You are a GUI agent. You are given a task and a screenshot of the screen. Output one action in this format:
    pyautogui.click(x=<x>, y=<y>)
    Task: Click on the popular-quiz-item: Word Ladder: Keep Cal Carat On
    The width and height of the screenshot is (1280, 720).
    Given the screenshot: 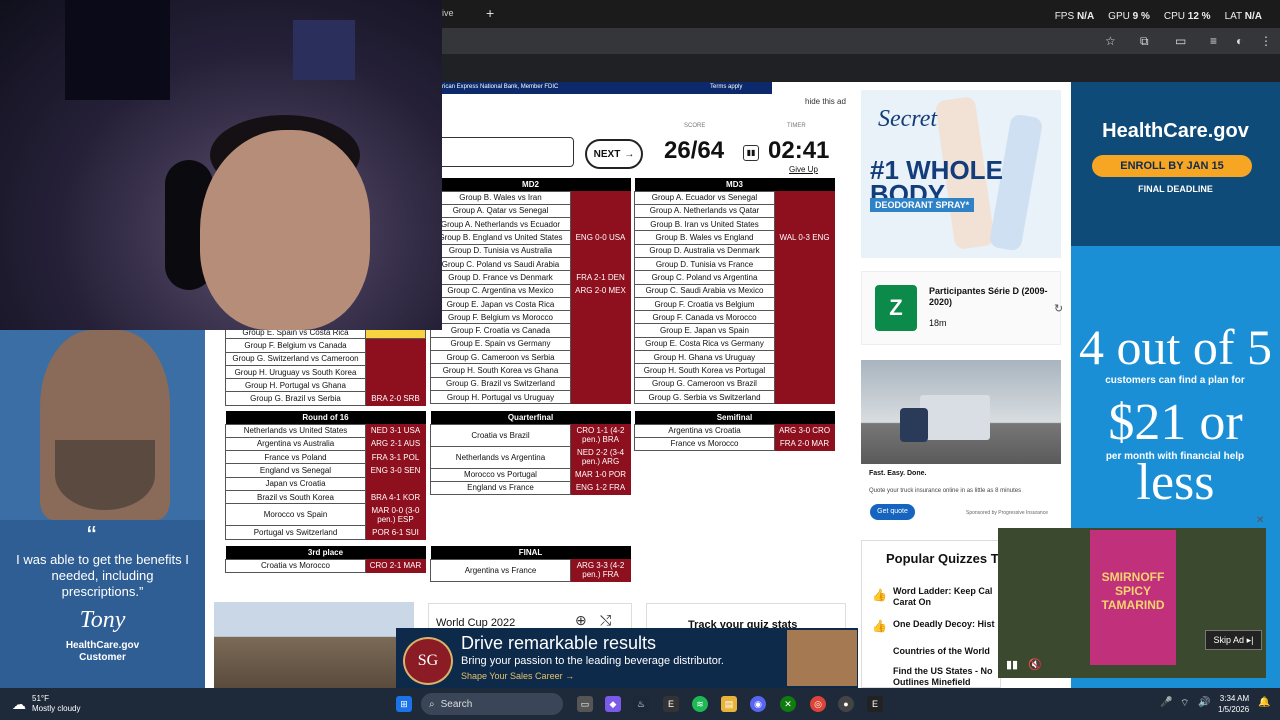 What is the action you would take?
    pyautogui.click(x=945, y=597)
    